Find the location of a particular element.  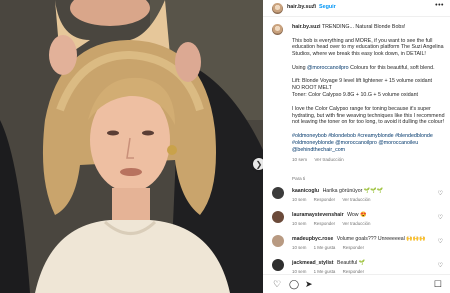

share-icon: ➤ is located at coordinates (309, 284).